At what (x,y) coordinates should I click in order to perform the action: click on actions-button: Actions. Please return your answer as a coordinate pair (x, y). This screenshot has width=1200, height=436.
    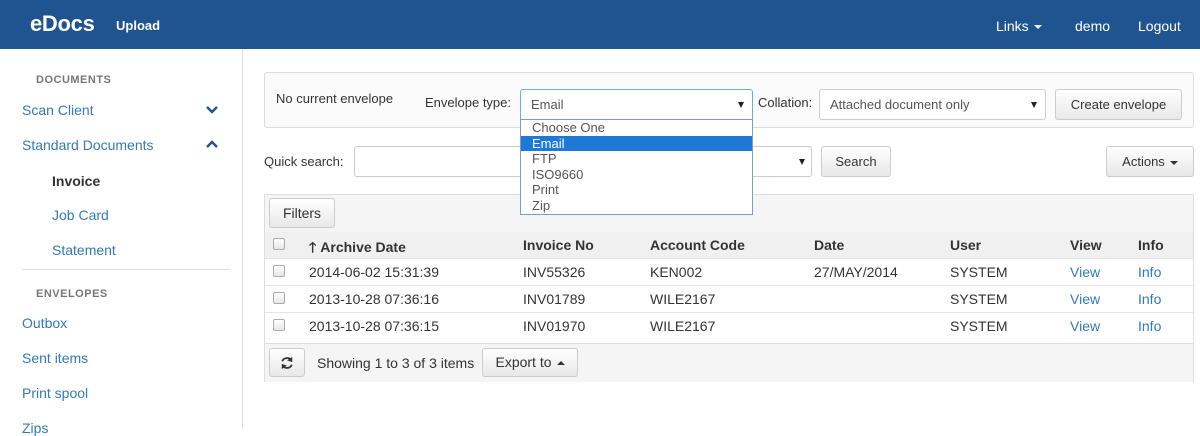
    Looking at the image, I should click on (1150, 161).